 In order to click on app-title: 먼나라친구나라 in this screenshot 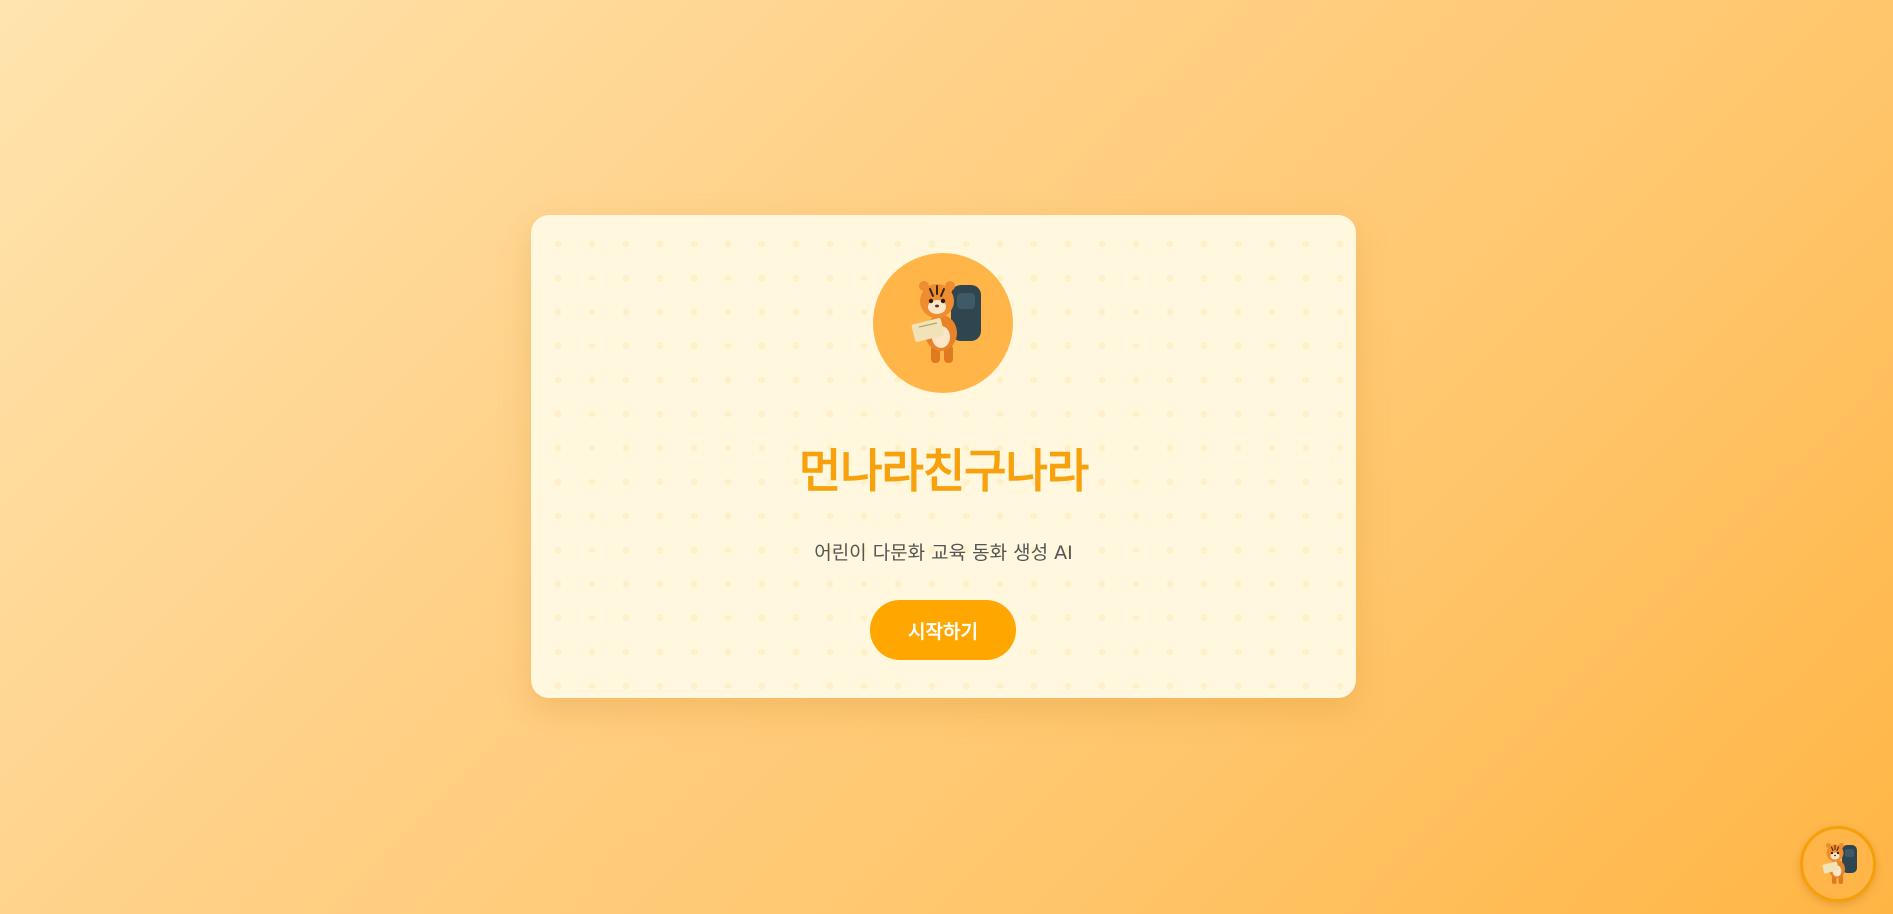, I will do `click(943, 471)`.